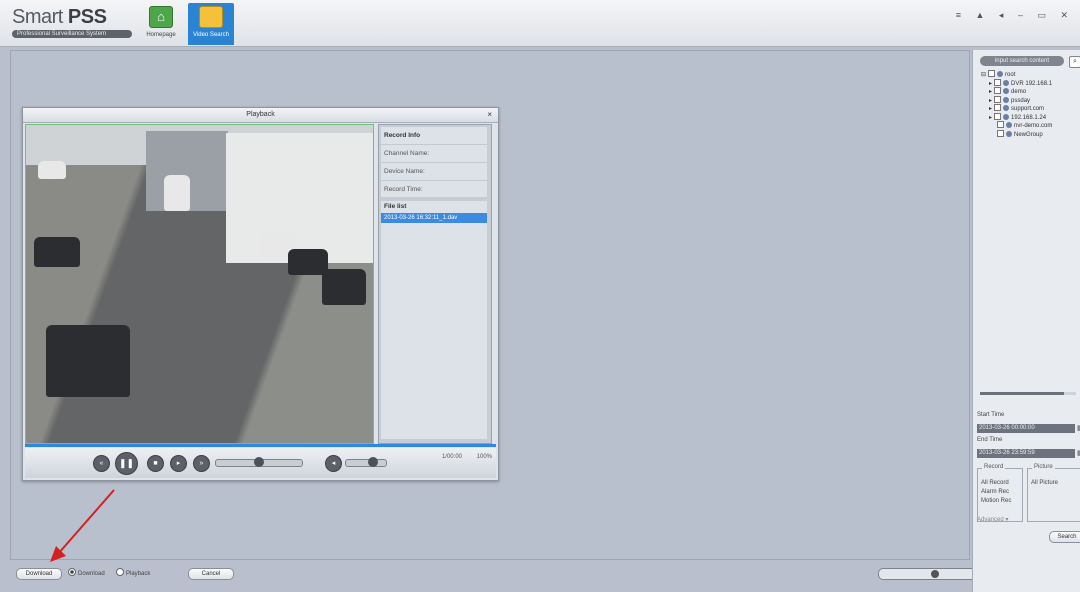 The image size is (1080, 592). Describe the element at coordinates (990, 440) in the screenshot. I see `end-time-label: End Time` at that location.